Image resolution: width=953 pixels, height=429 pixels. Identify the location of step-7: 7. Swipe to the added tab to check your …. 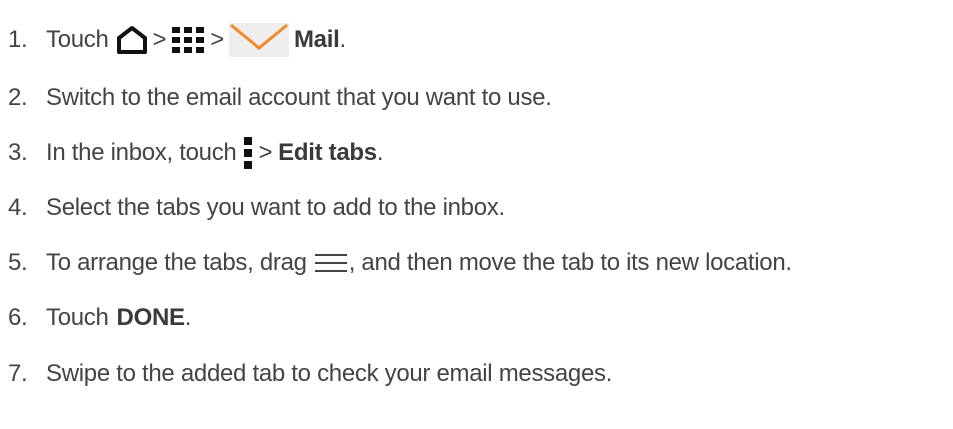
(310, 374).